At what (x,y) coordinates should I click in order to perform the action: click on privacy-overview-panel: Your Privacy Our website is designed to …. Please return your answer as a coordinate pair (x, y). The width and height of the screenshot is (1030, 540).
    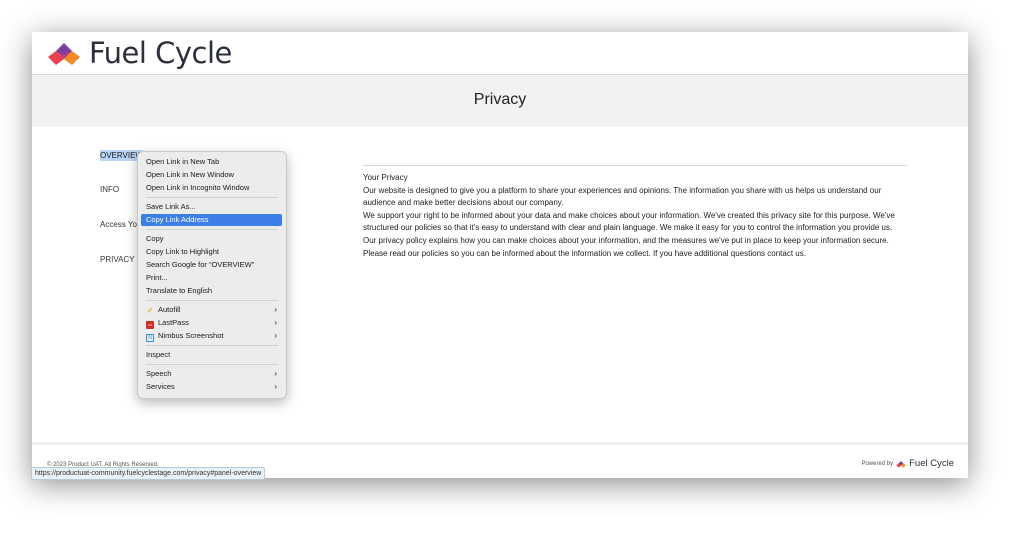
    Looking at the image, I should click on (635, 212).